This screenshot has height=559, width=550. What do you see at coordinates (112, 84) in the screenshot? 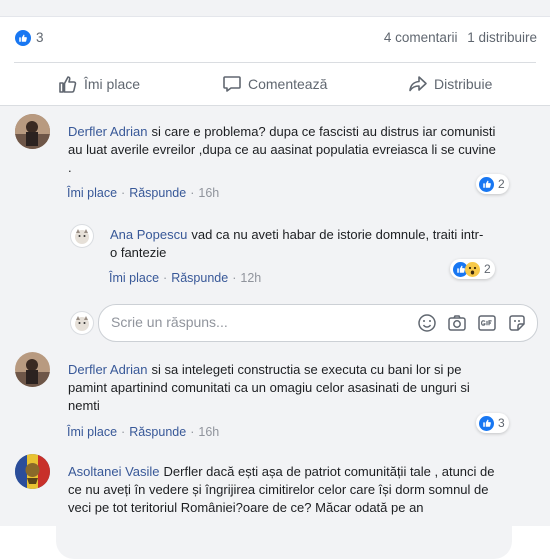
I see `like-button-label: Îmi place` at bounding box center [112, 84].